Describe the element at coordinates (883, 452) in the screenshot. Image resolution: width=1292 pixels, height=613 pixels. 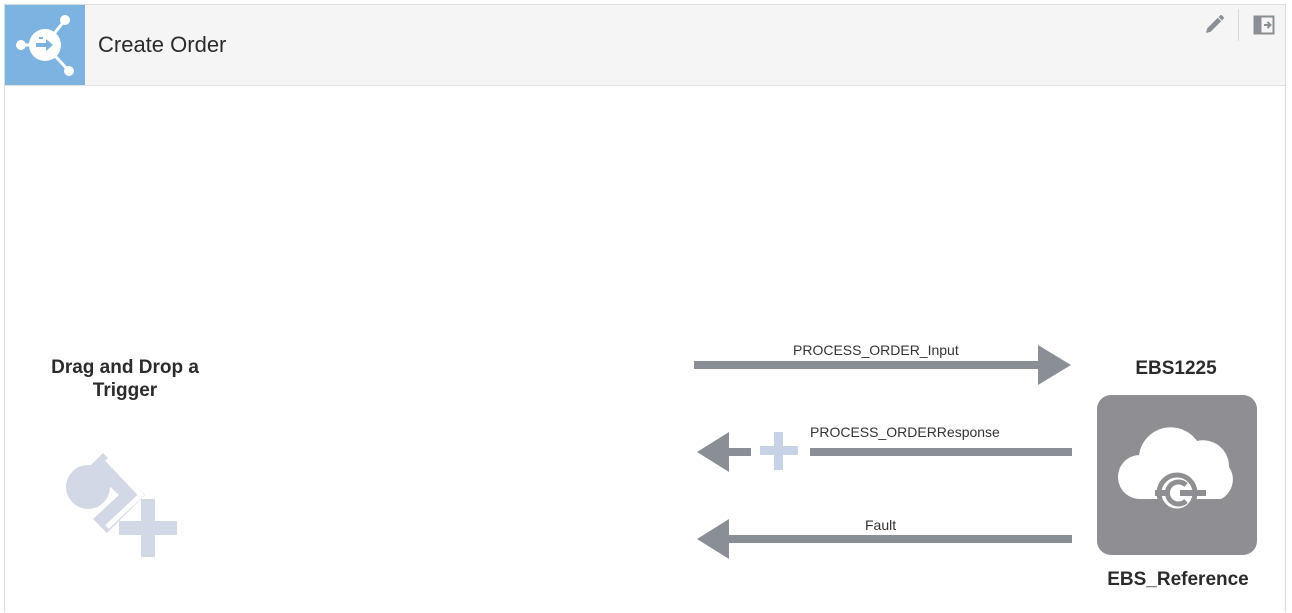
I see `flow-arrows` at that location.